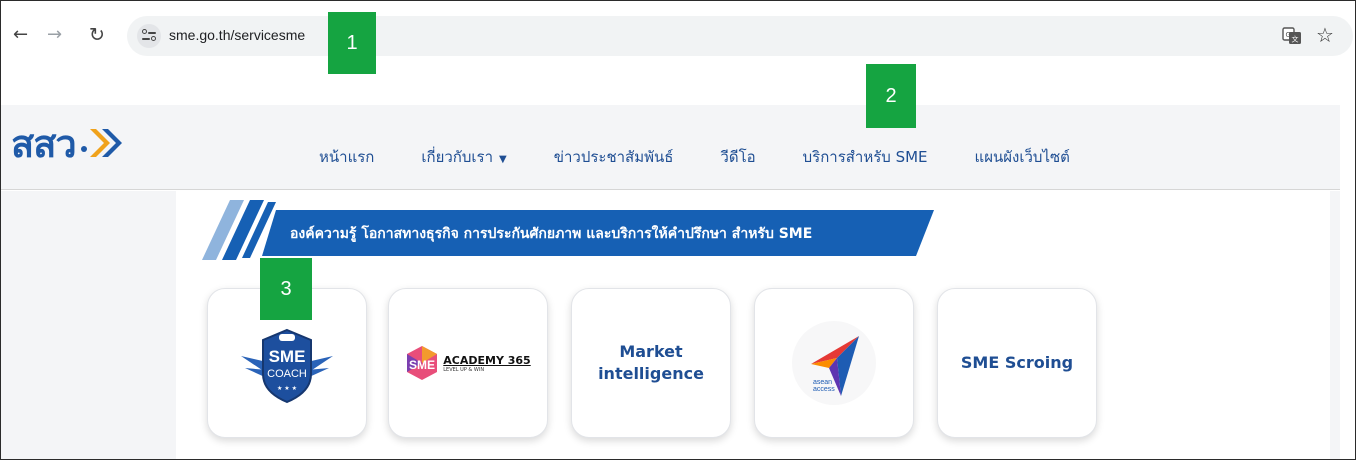  What do you see at coordinates (287, 356) in the screenshot?
I see `sme-coach-badge-top: SME` at bounding box center [287, 356].